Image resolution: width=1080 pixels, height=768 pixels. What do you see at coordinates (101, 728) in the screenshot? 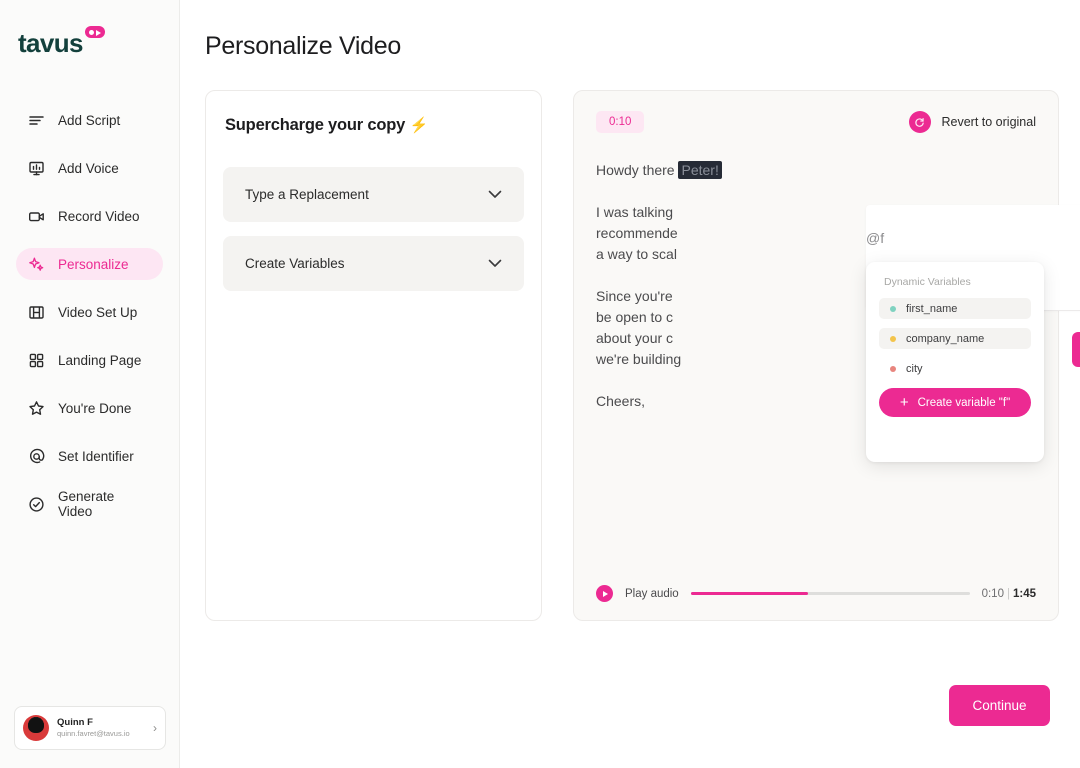
I see `profile-text: Quinn F quinn.favret@tavus.io` at bounding box center [101, 728].